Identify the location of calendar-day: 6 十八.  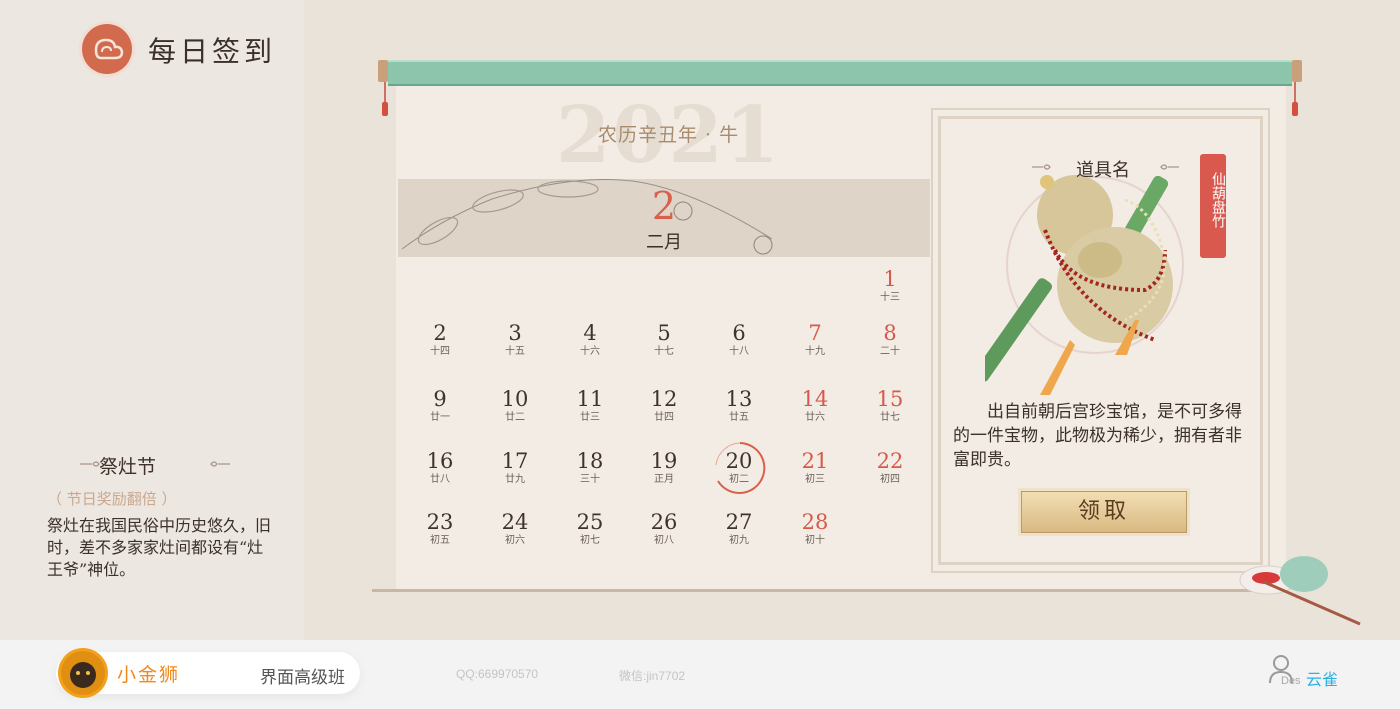
(739, 339).